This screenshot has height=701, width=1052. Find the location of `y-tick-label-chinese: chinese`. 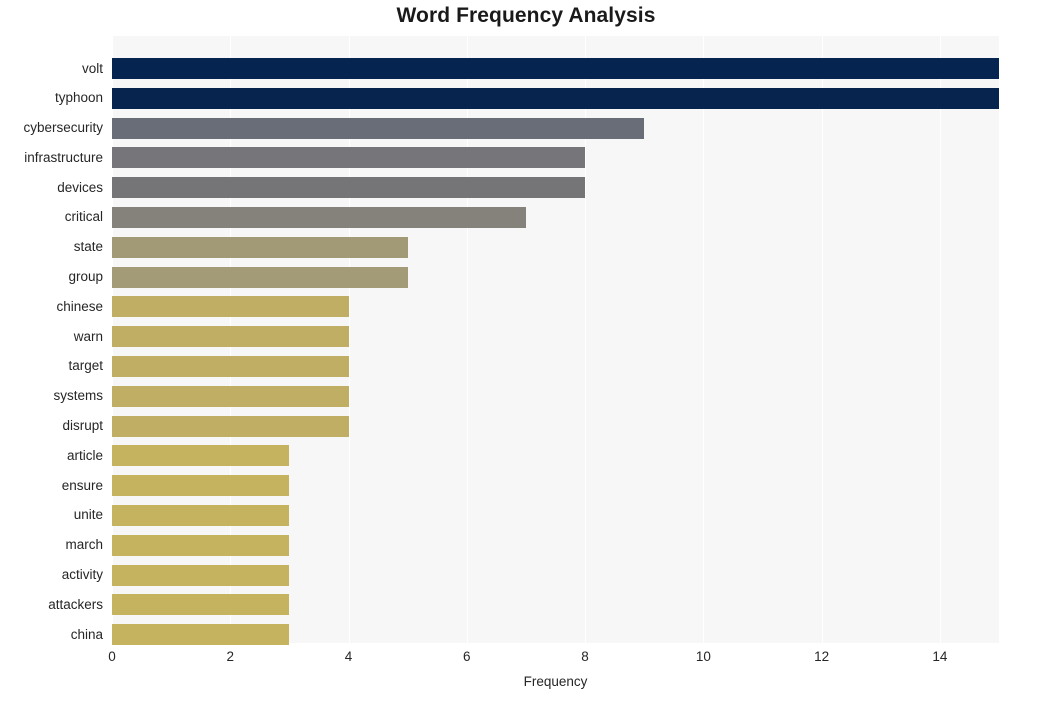

y-tick-label-chinese: chinese is located at coordinates (79, 306).